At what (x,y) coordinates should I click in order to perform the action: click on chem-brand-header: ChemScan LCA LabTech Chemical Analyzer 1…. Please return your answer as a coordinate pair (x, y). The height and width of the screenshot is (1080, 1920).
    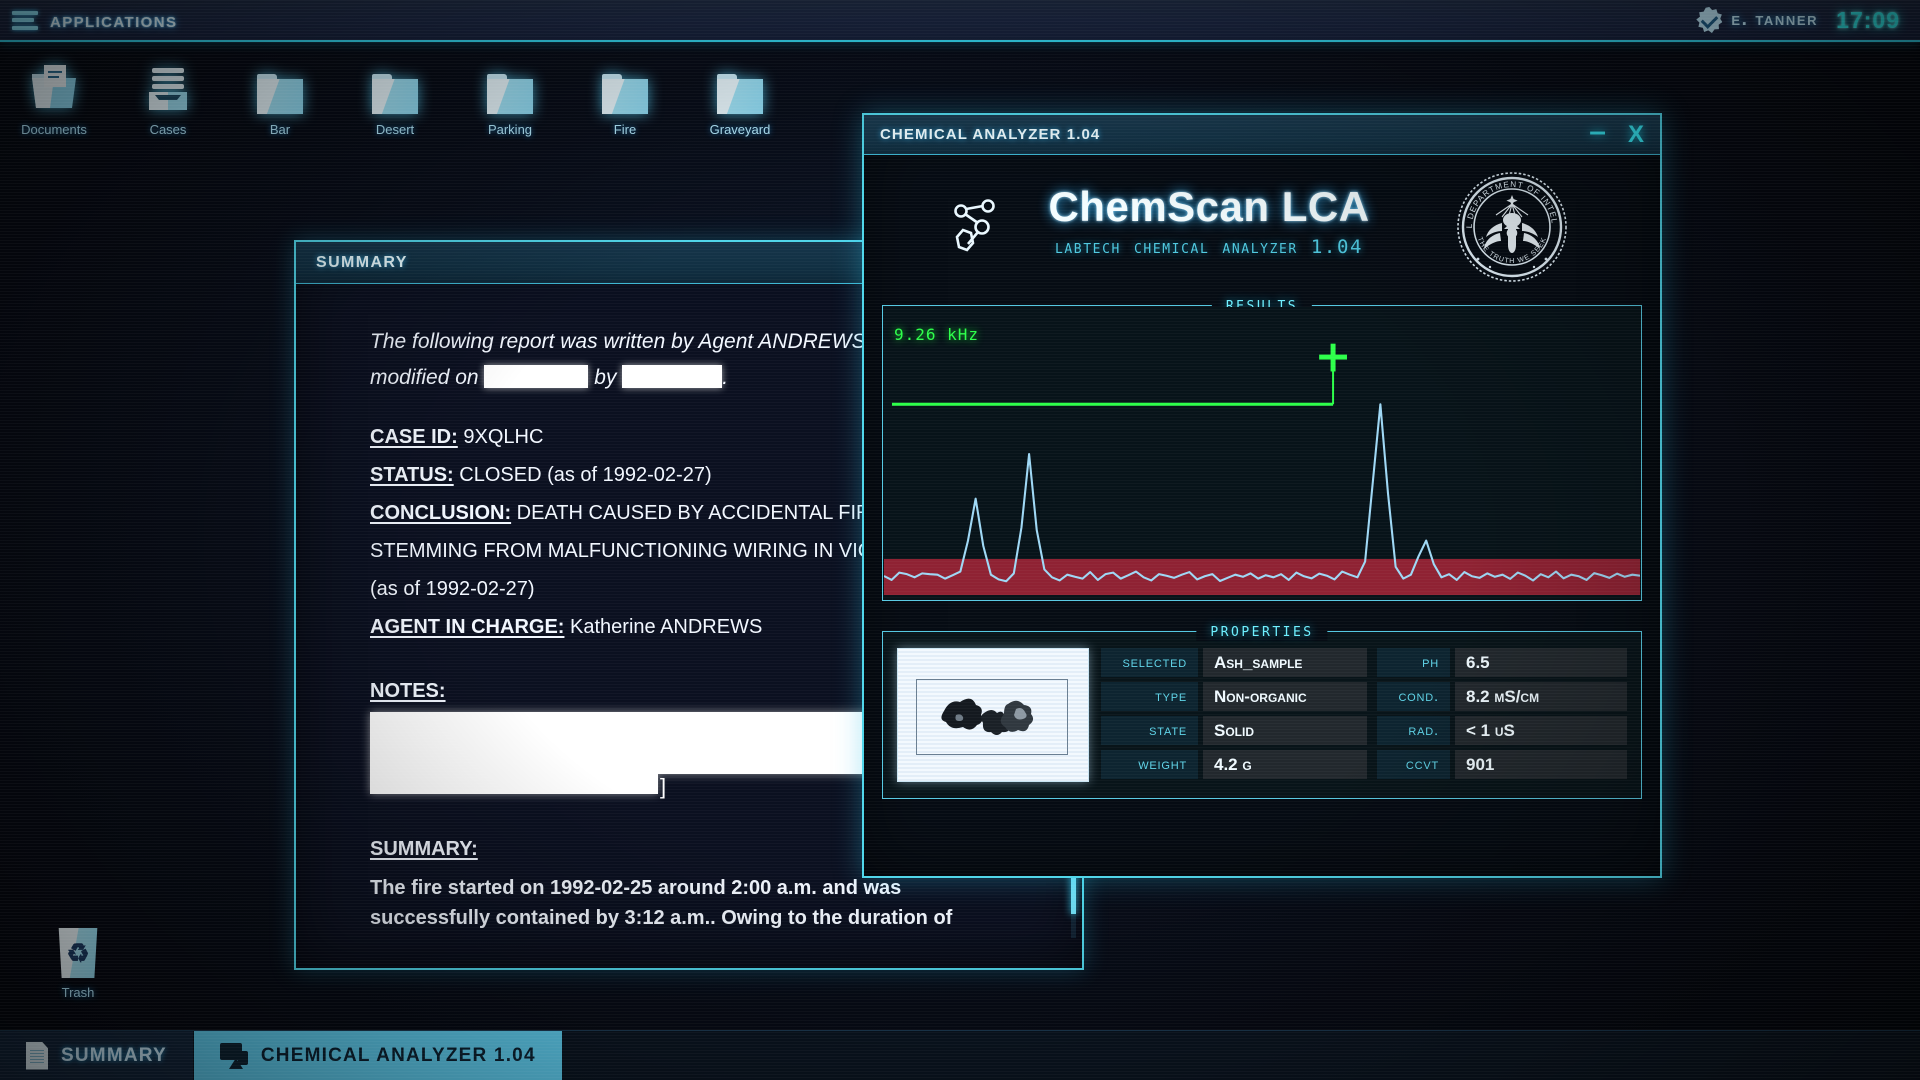
    Looking at the image, I should click on (1262, 221).